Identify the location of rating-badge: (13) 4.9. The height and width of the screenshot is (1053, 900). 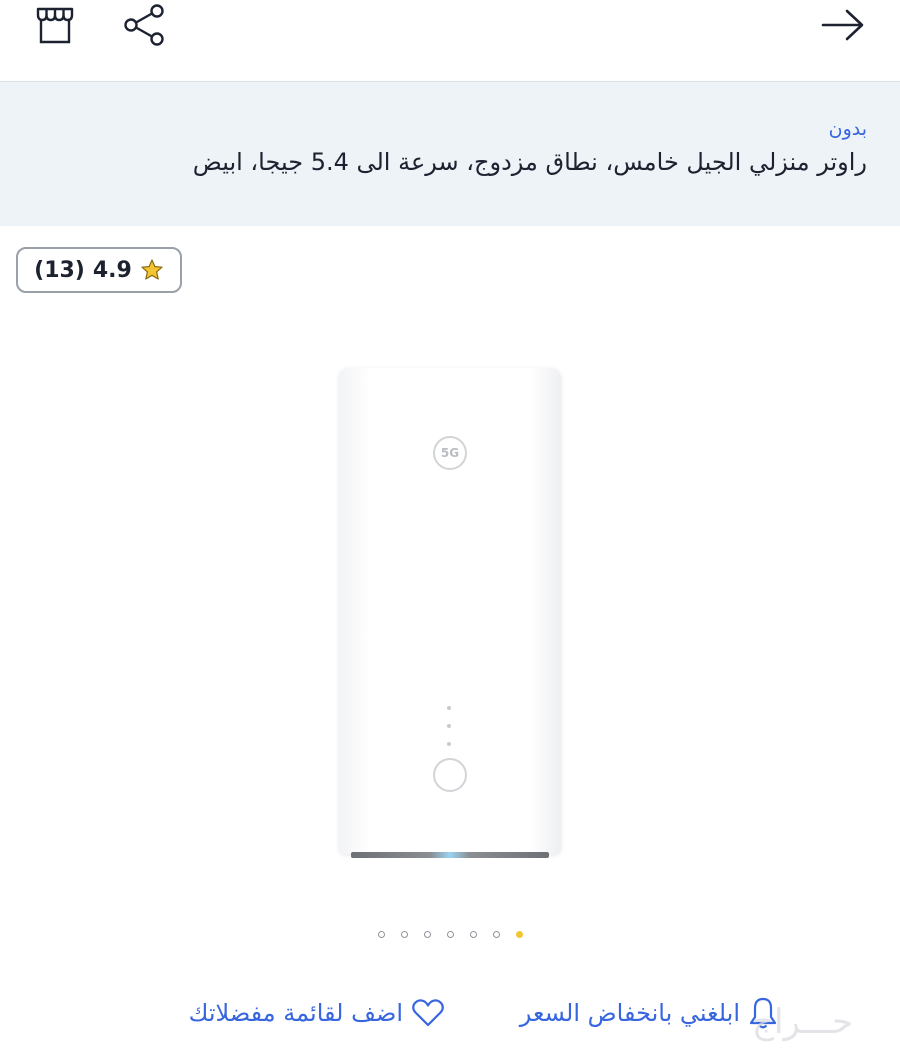
(99, 270).